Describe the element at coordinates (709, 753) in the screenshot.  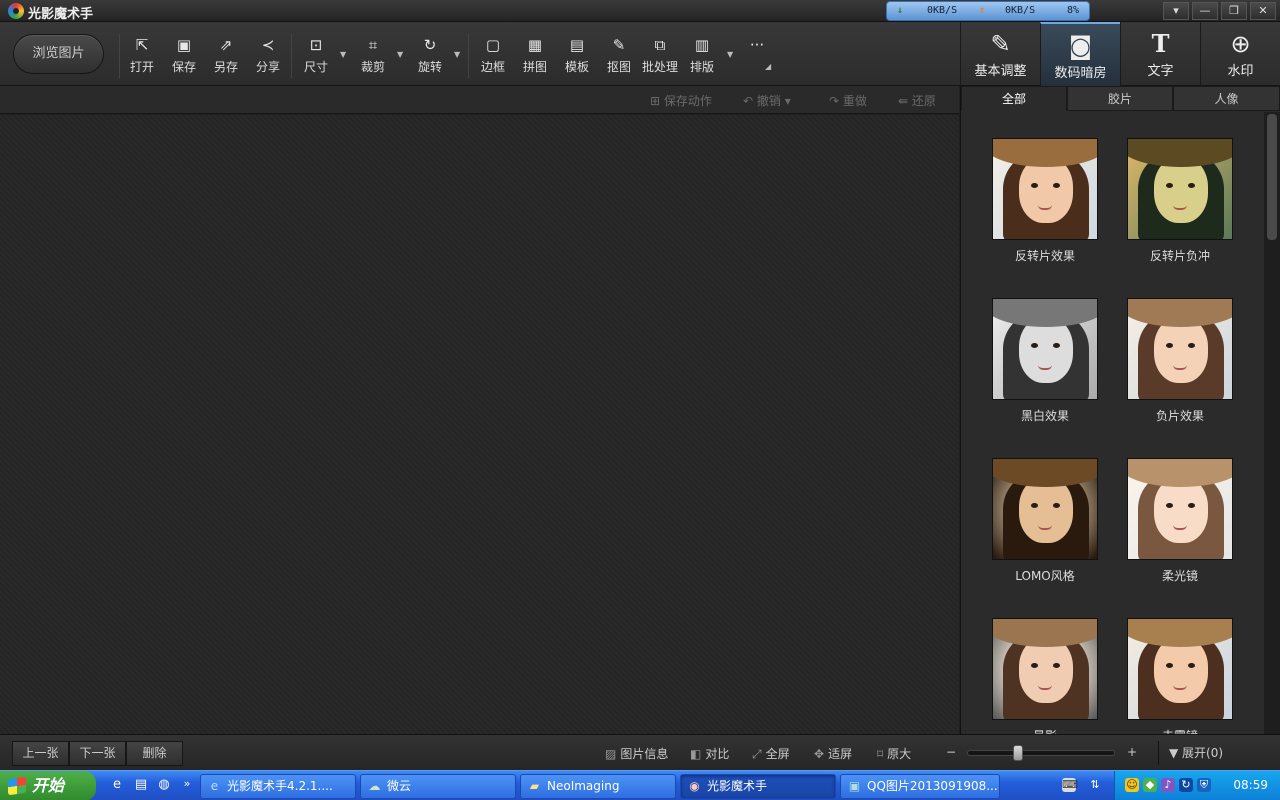
I see `compare-button: ◧ 对比` at that location.